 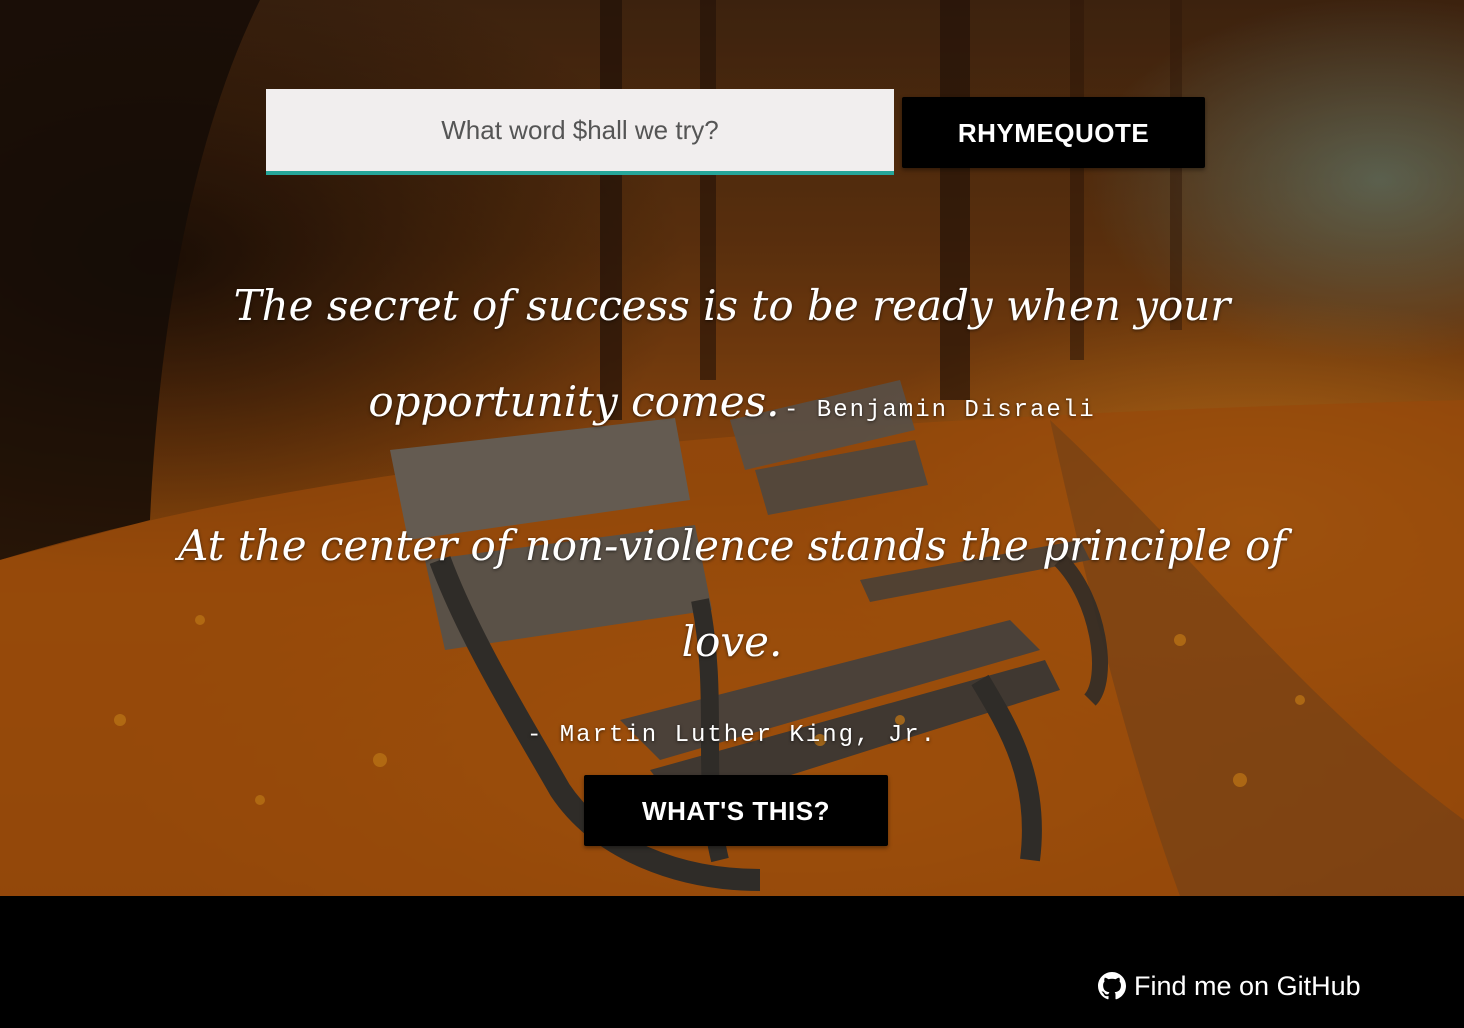 I want to click on quote-author: - Martin Luther King, Jr., so click(x=732, y=735).